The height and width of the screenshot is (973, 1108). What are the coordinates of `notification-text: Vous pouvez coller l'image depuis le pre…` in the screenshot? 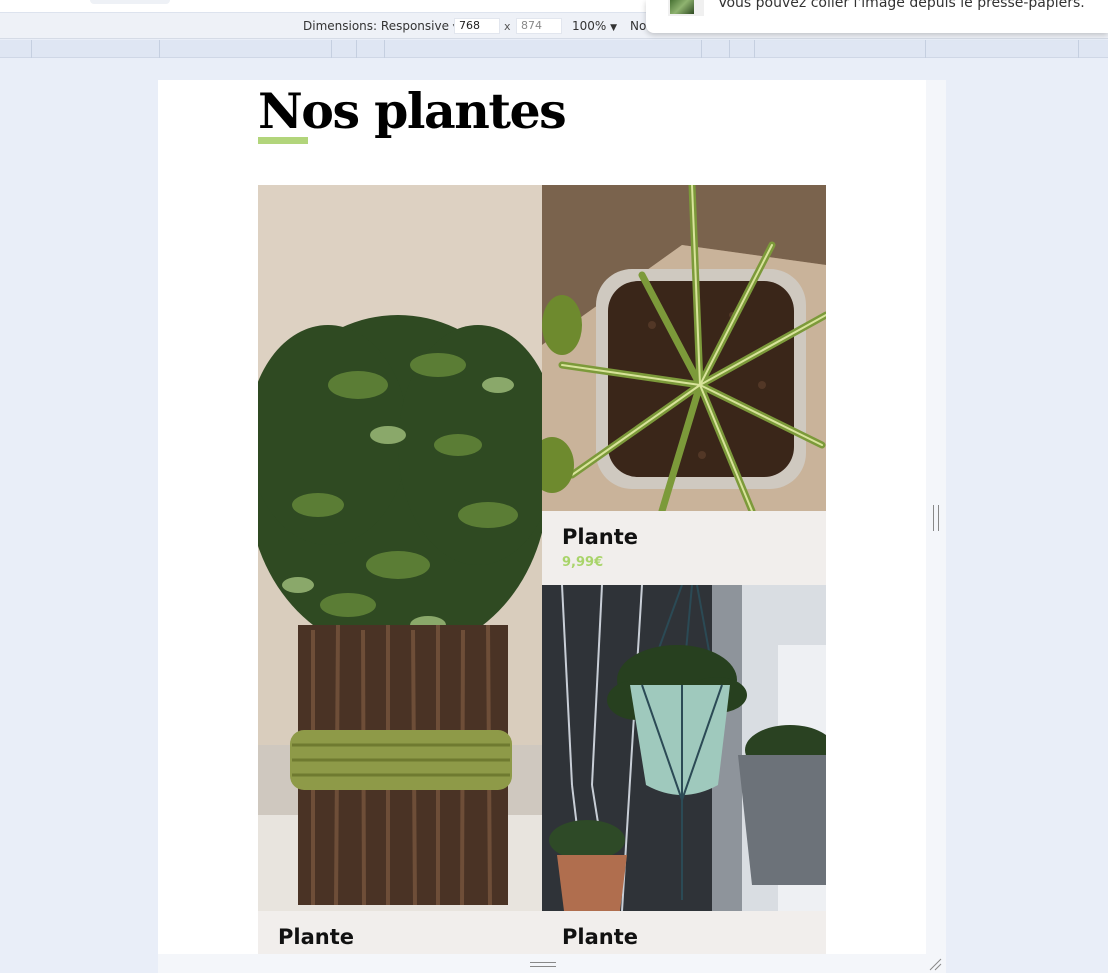 It's located at (901, 5).